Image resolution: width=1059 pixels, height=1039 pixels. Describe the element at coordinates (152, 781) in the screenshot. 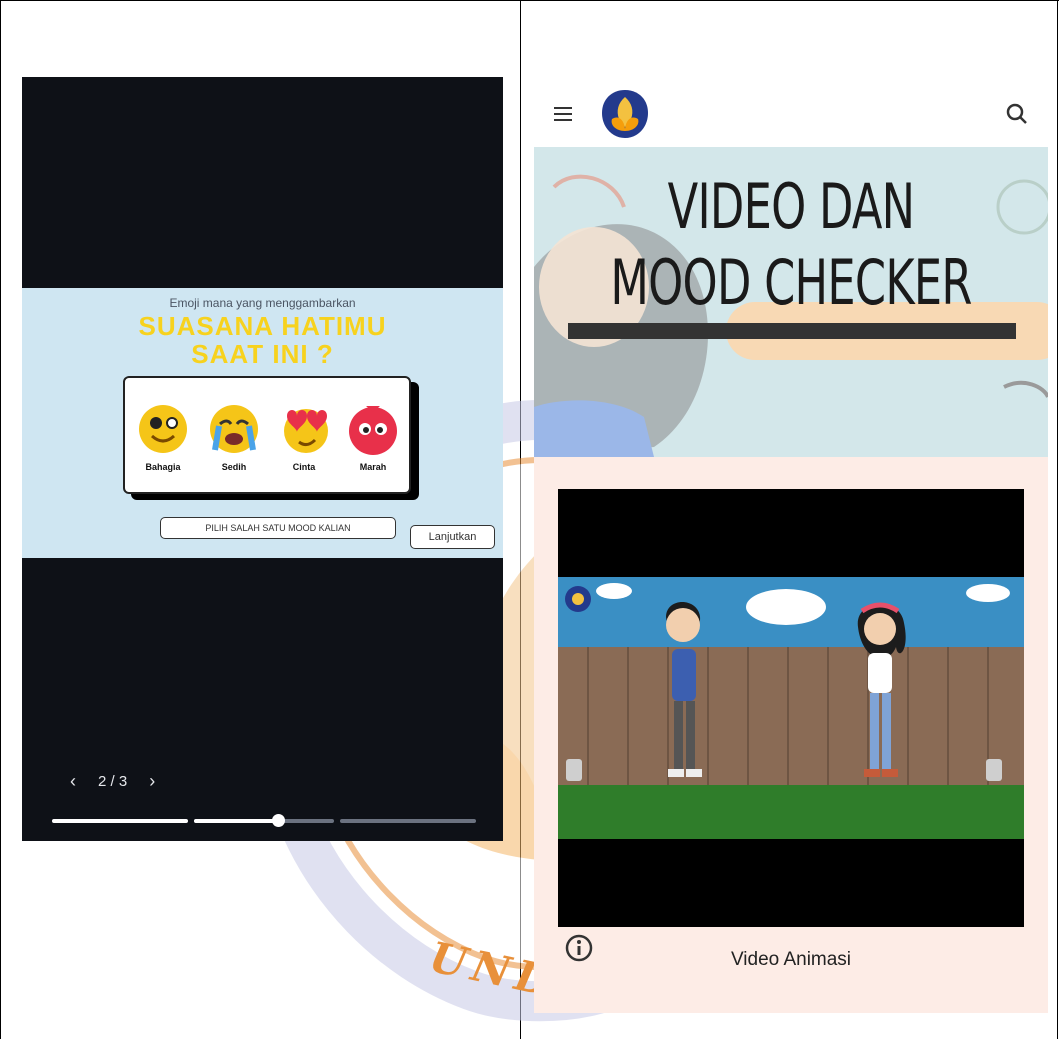

I see `chevron-right-icon: ›` at that location.